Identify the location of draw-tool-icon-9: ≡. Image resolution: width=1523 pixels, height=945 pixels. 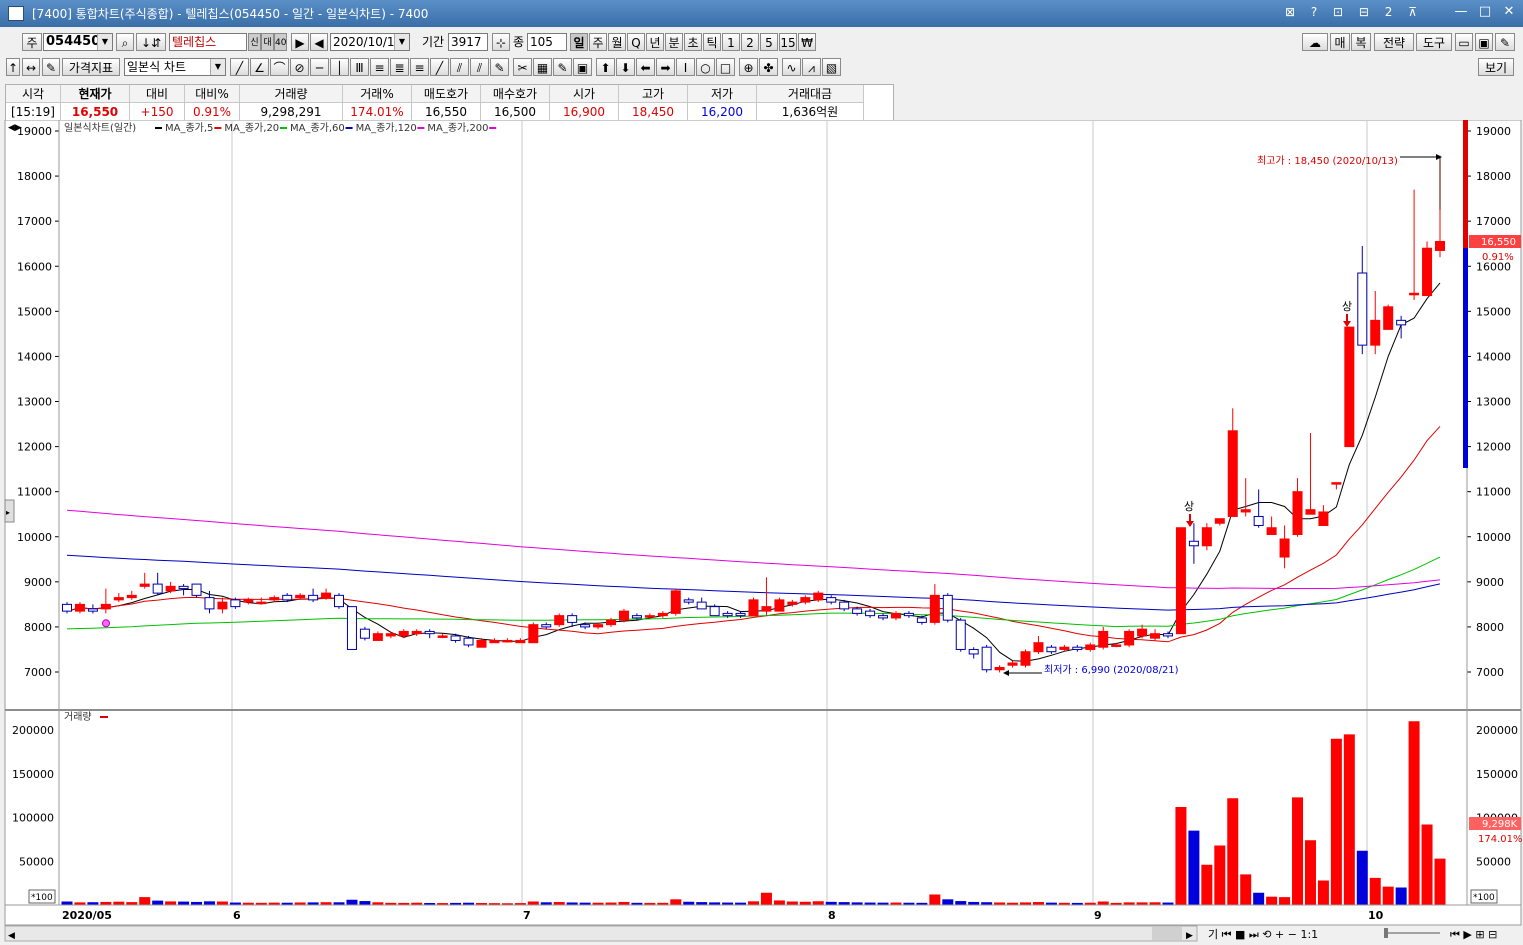
(419, 67).